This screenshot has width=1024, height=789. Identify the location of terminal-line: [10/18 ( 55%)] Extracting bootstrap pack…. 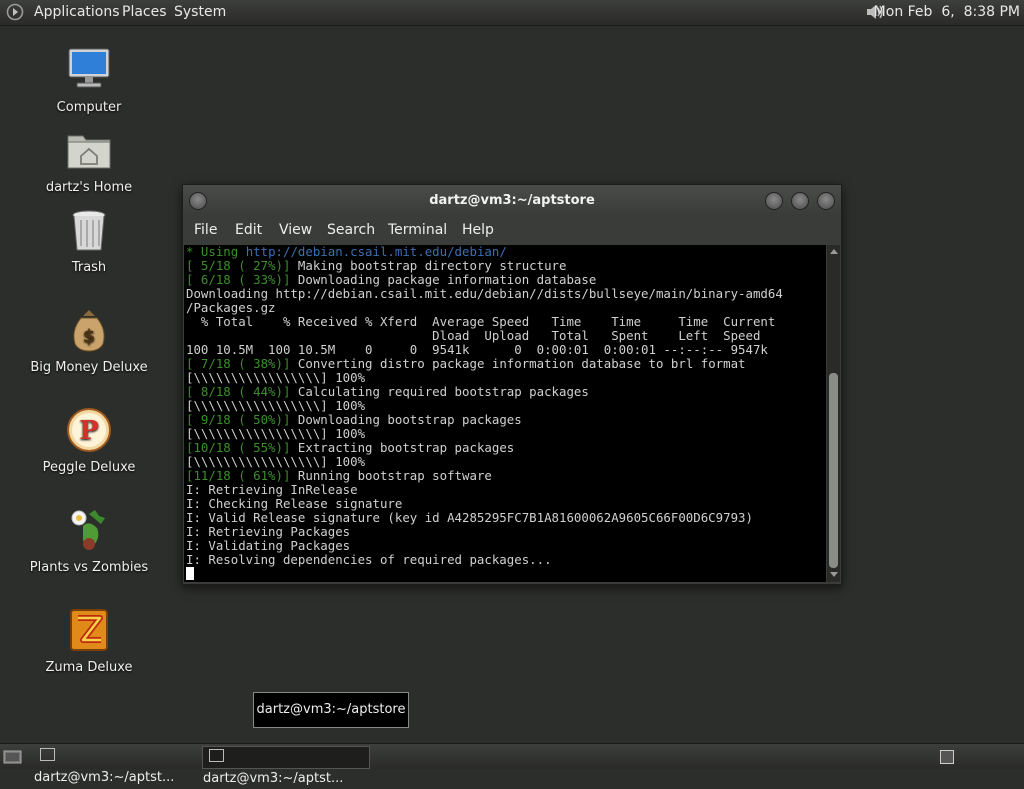
(350, 447).